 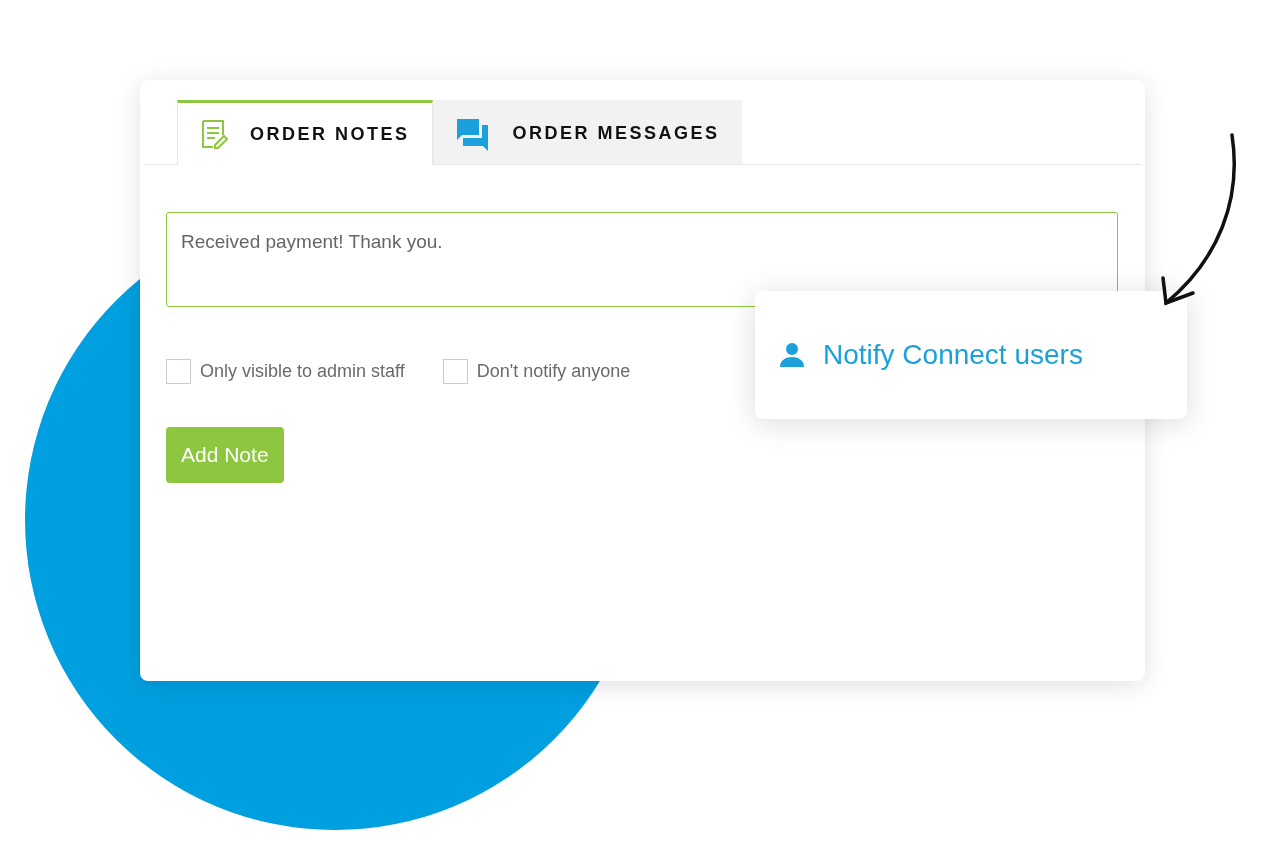 I want to click on checkbox-label: Don't notify anyone, so click(x=553, y=371).